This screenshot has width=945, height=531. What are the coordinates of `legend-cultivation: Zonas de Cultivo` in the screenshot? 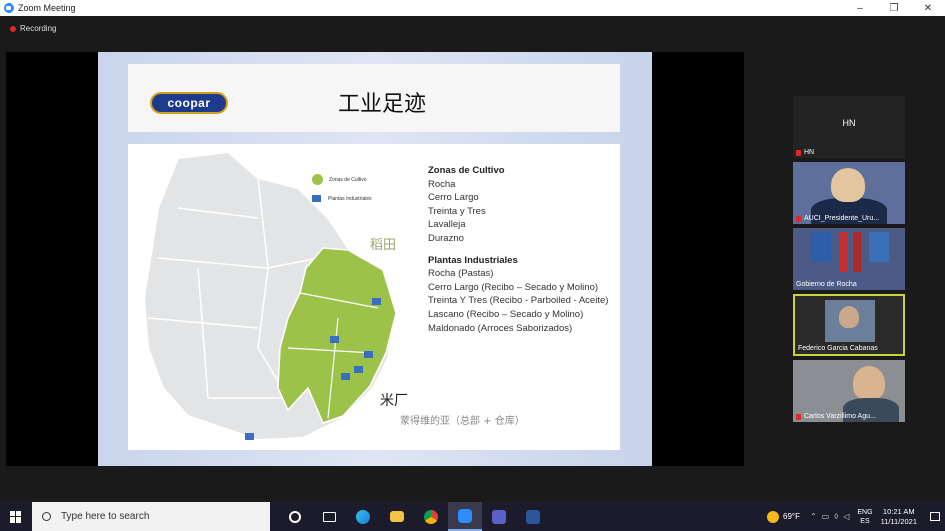 It's located at (342, 179).